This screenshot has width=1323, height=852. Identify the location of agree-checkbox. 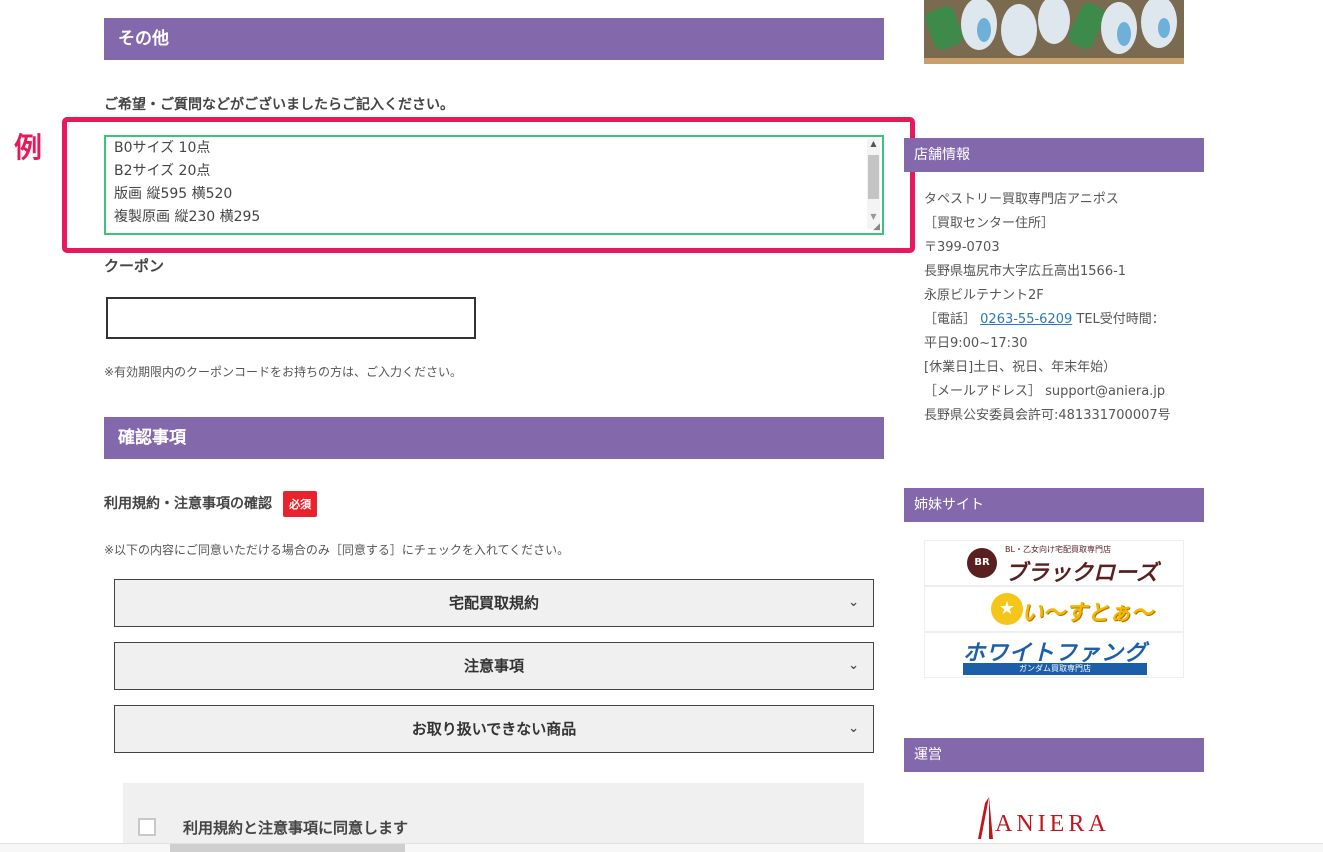
(147, 827).